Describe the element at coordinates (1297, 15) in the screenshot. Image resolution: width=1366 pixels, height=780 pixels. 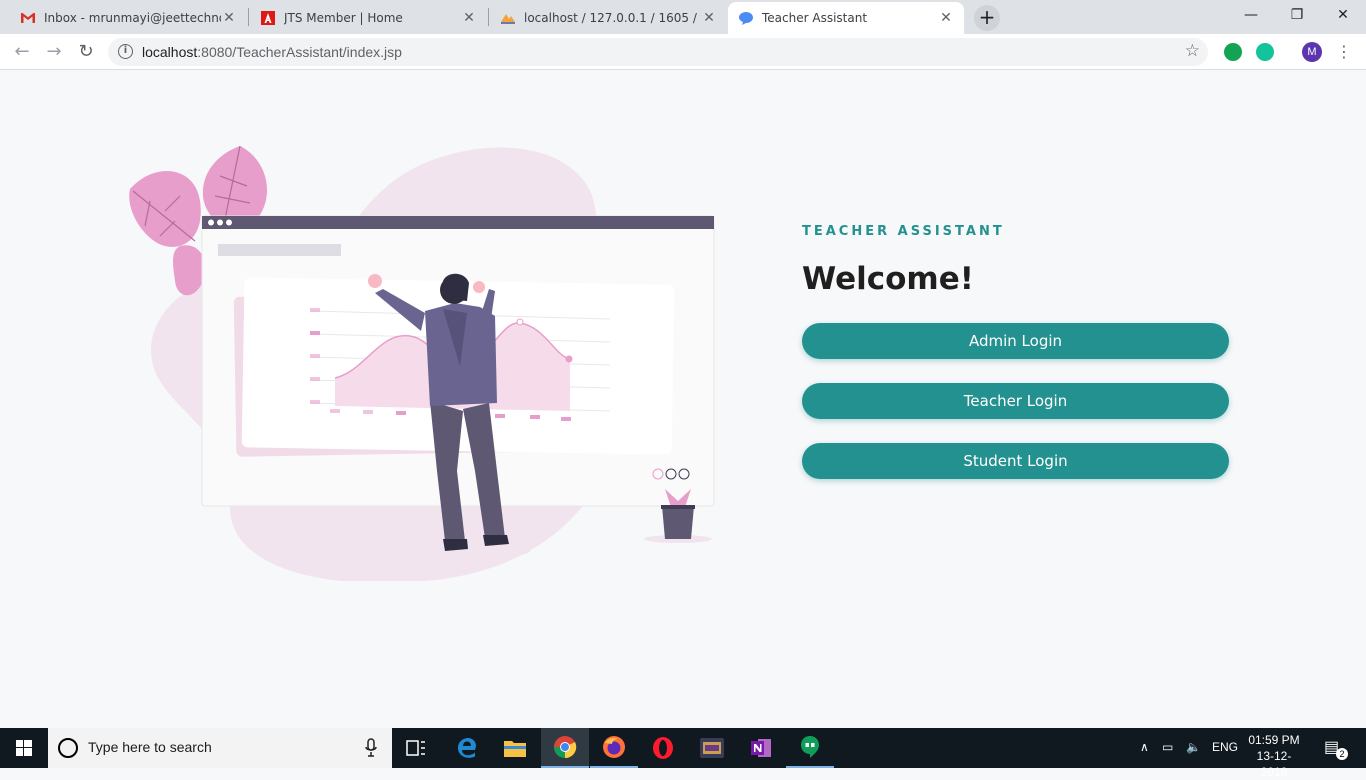
I see `restore-button: ❐` at that location.